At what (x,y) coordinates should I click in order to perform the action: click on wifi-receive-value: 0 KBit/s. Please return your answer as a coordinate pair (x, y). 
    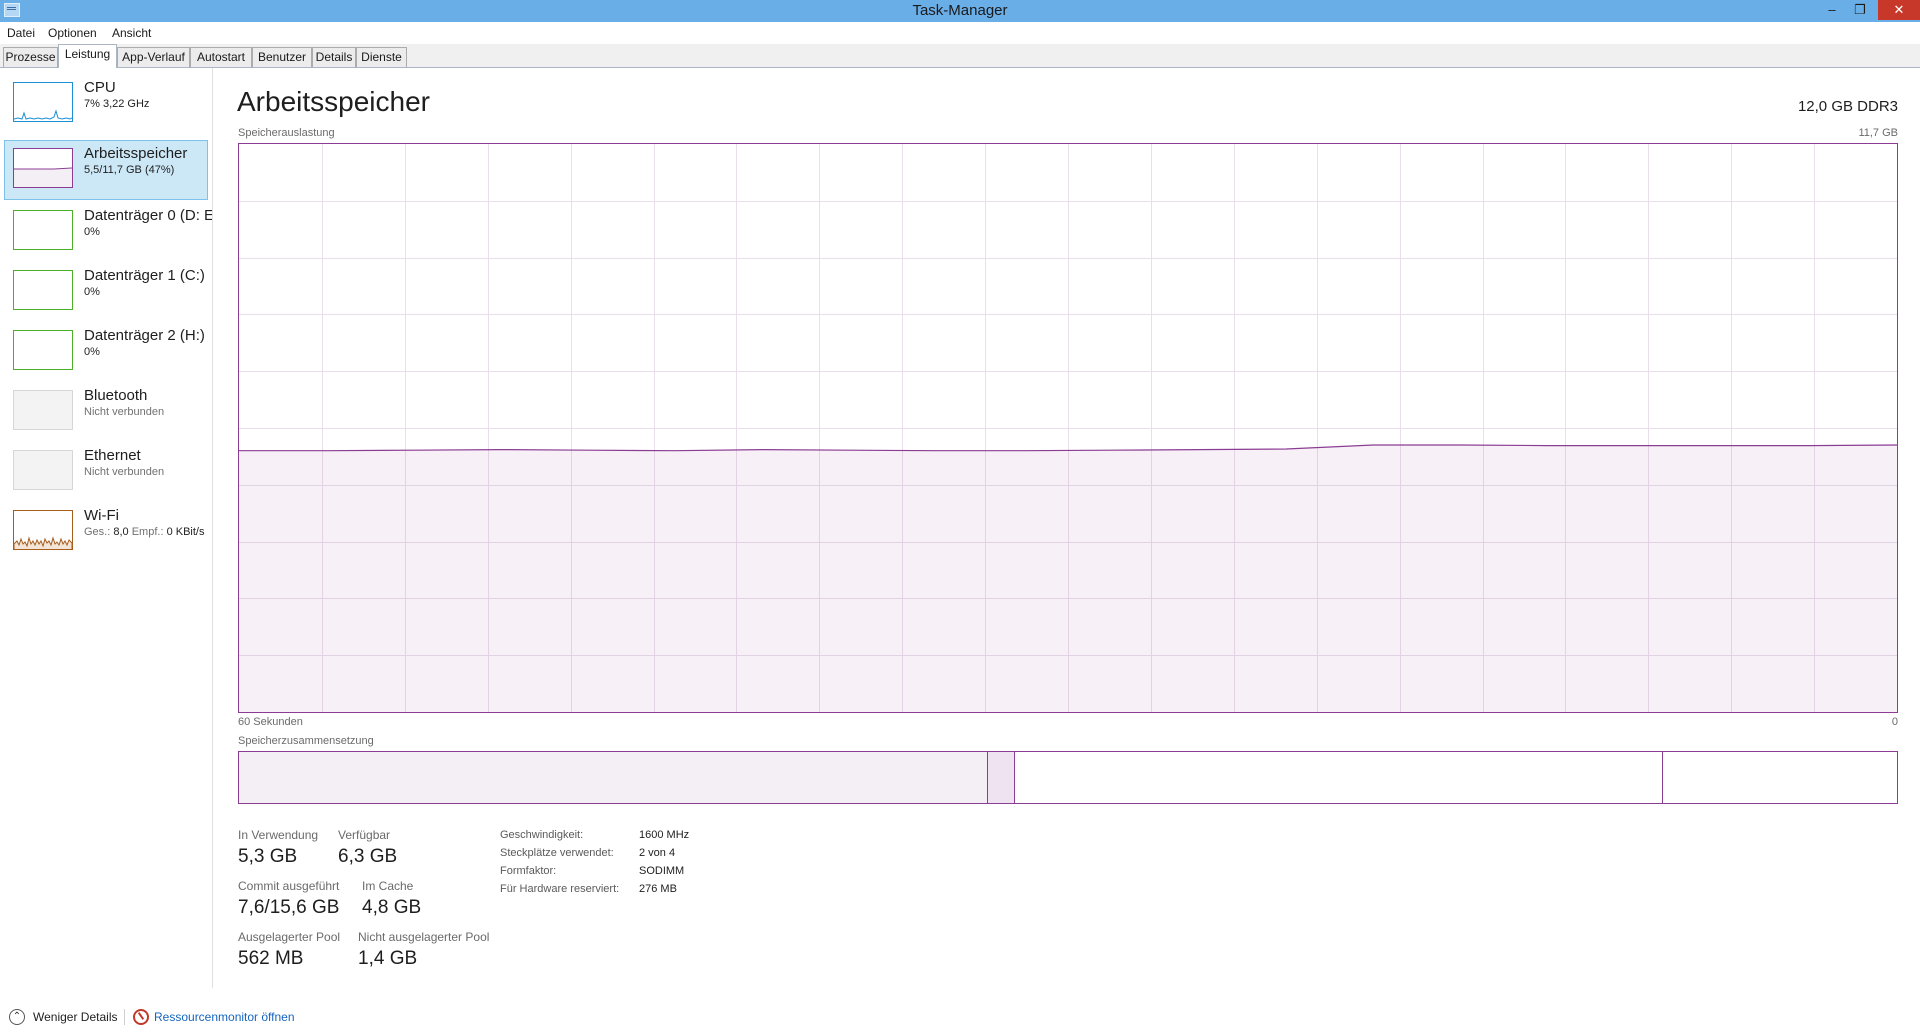
    Looking at the image, I should click on (185, 532).